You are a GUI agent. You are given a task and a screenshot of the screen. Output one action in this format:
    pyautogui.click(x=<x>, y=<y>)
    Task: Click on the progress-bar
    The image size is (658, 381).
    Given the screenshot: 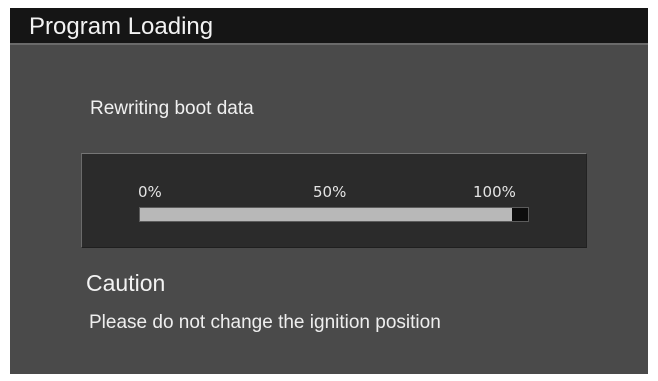 What is the action you would take?
    pyautogui.click(x=334, y=214)
    